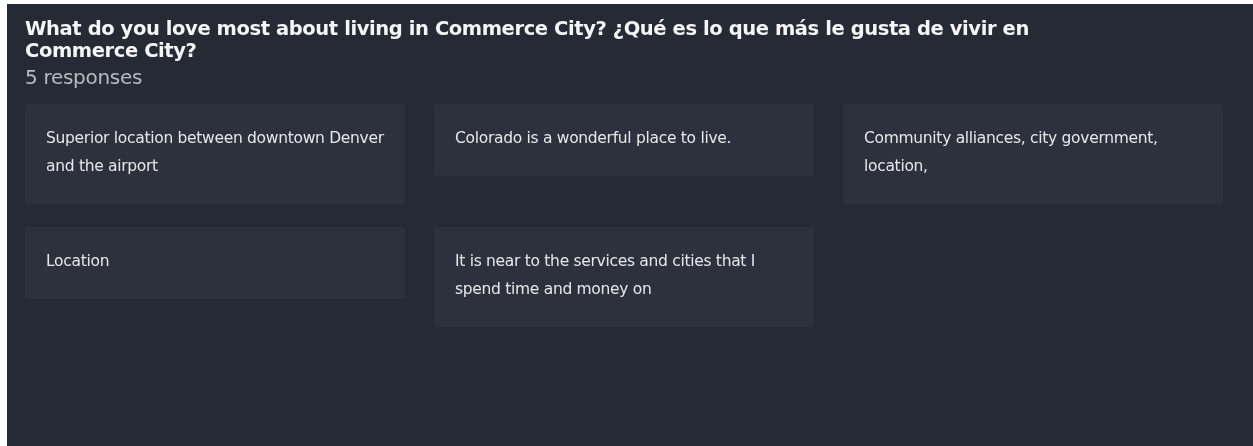 The image size is (1253, 446). What do you see at coordinates (84, 77) in the screenshot?
I see `response-count: 5 responses` at bounding box center [84, 77].